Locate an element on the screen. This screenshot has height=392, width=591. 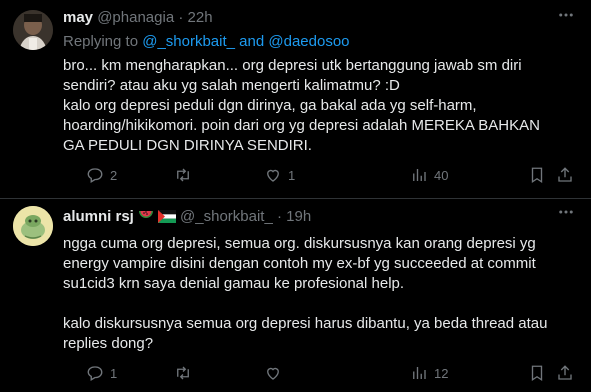
user-handle: @phanagia is located at coordinates (135, 17).